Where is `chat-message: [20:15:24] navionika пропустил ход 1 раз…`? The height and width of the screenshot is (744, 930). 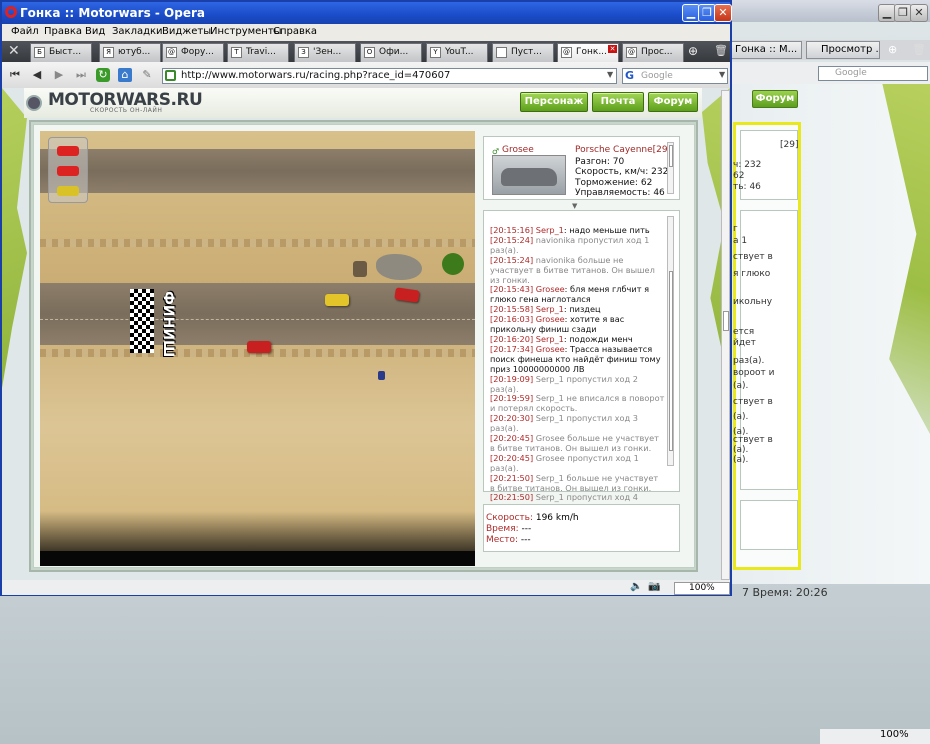 chat-message: [20:15:24] navionika пропустил ход 1 раз… is located at coordinates (577, 245).